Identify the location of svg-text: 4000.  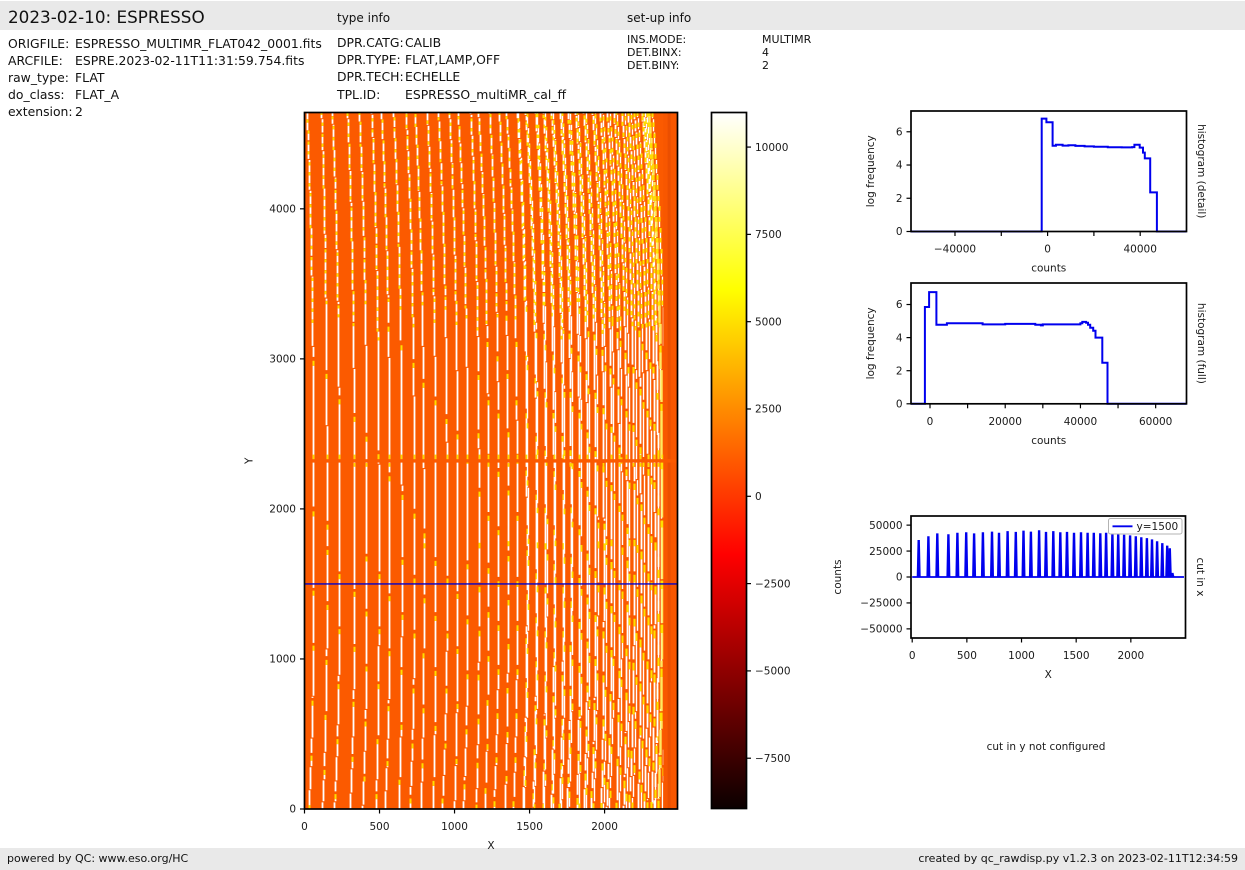
(282, 210).